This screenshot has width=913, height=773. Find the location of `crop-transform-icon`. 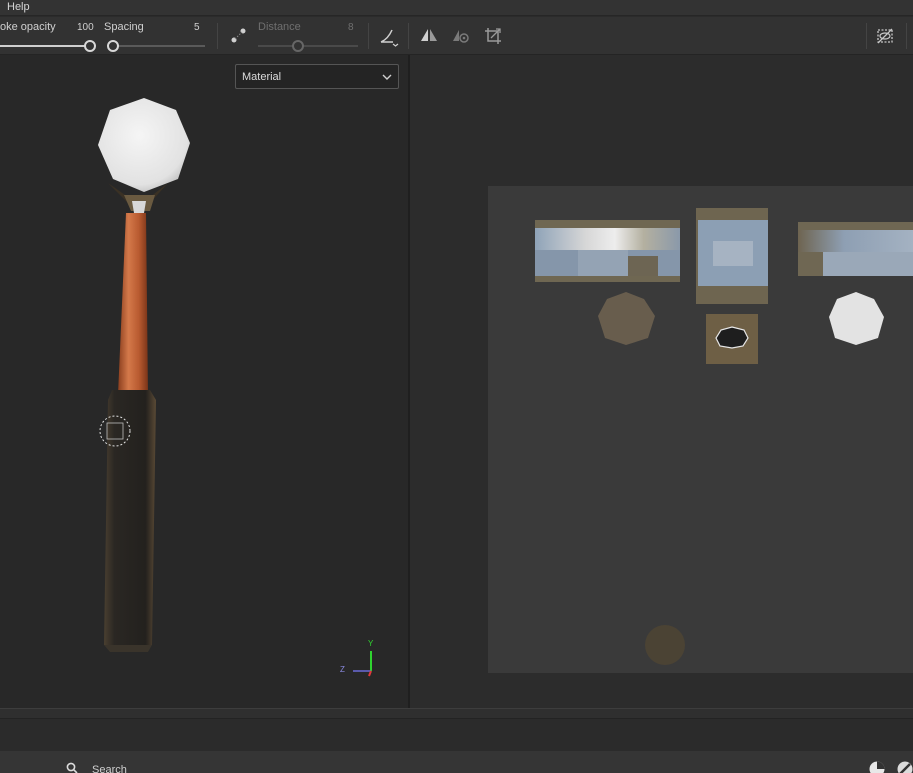

crop-transform-icon is located at coordinates (493, 36).